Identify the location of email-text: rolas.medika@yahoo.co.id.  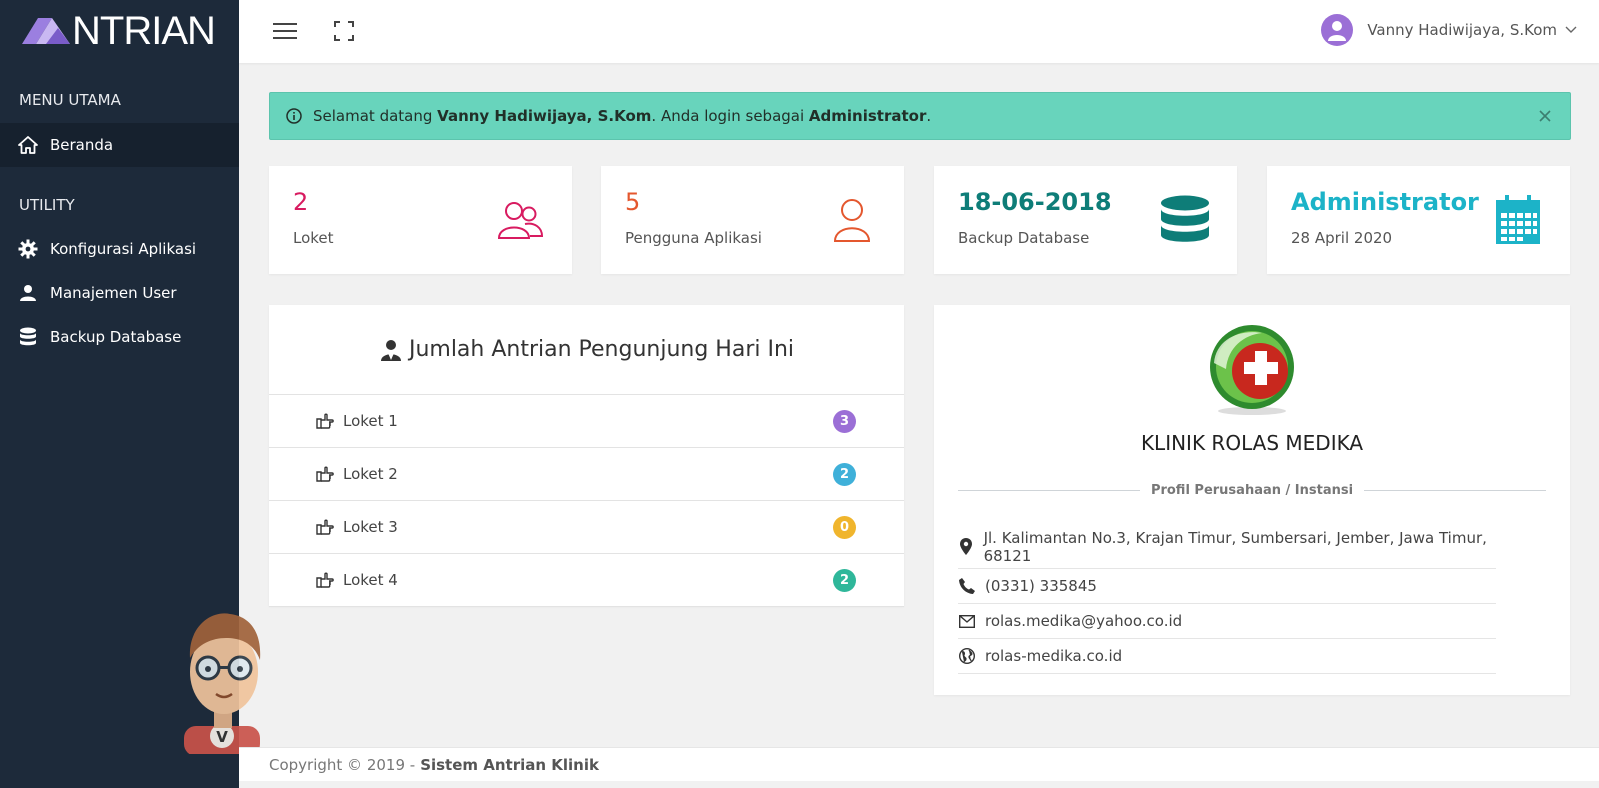
(1084, 621).